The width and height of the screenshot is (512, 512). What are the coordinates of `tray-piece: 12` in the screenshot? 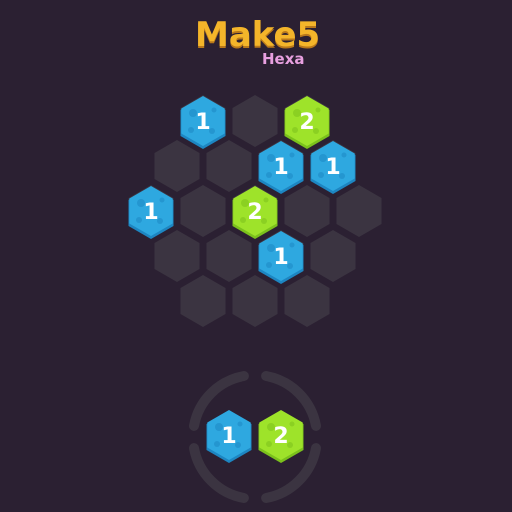 It's located at (255, 436).